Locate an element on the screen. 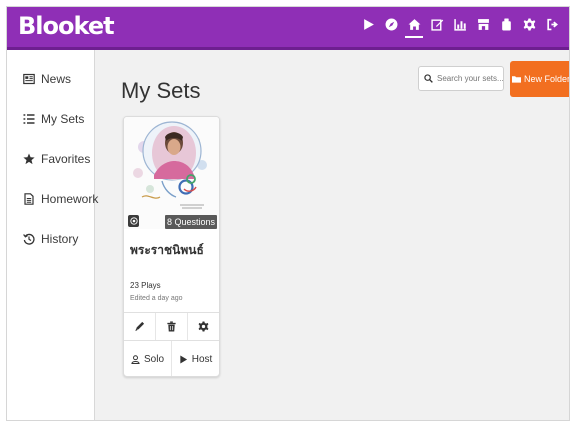 This screenshot has height=423, width=576. stats-icon is located at coordinates (460, 28).